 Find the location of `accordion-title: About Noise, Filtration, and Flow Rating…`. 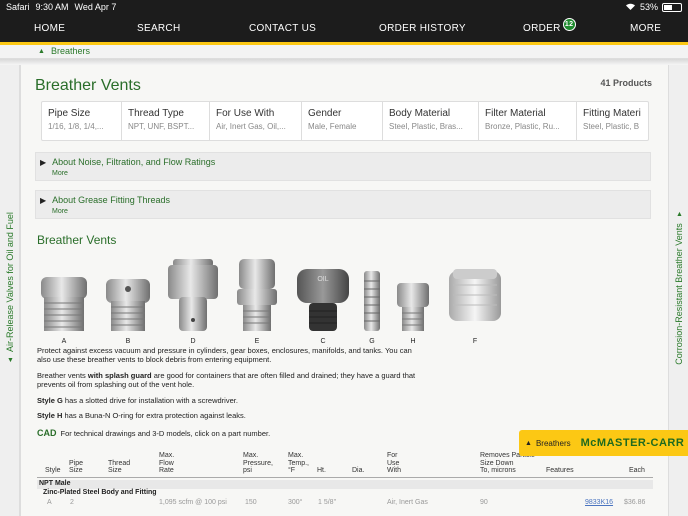

accordion-title: About Noise, Filtration, and Flow Rating… is located at coordinates (134, 162).